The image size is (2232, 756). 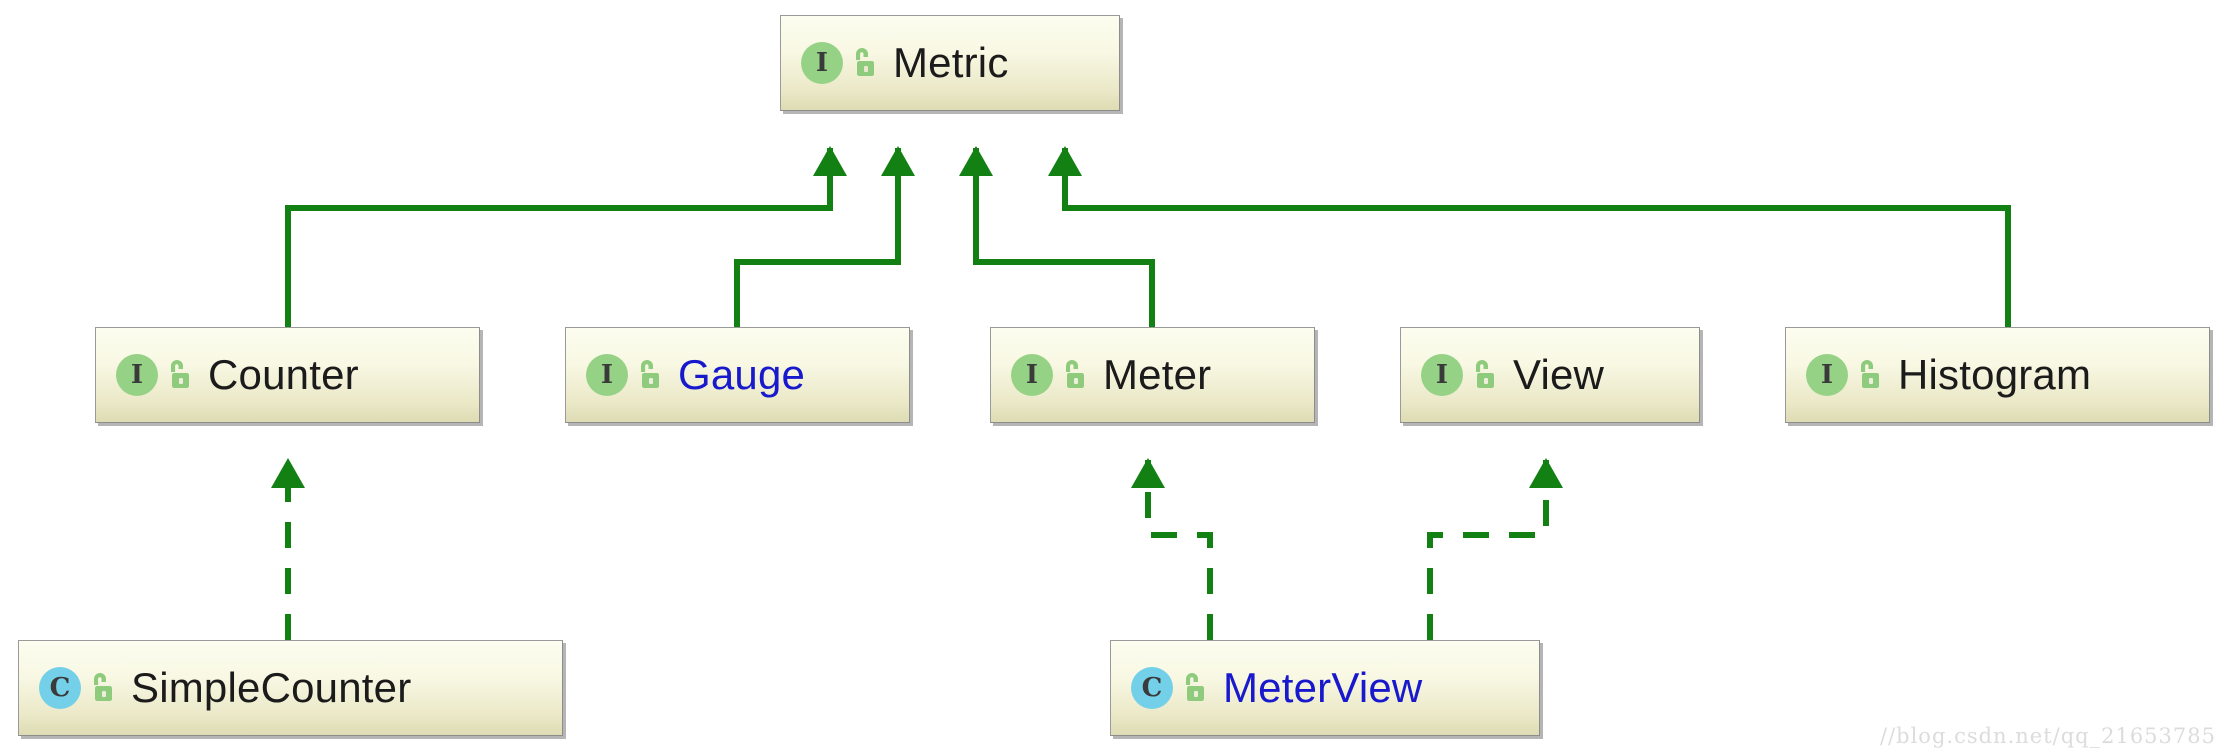 I want to click on edge-meter-to-metric, so click(x=1057, y=236).